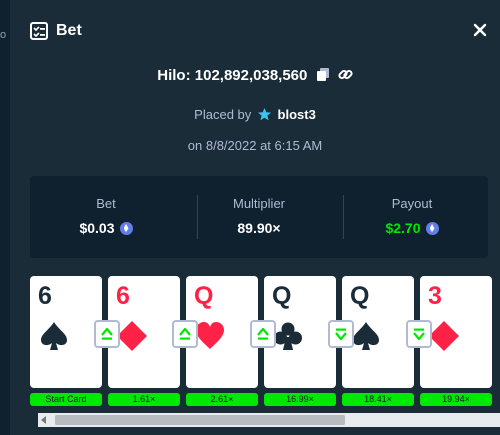 This screenshot has width=500, height=435. I want to click on stat-bet-label: Bet, so click(106, 203).